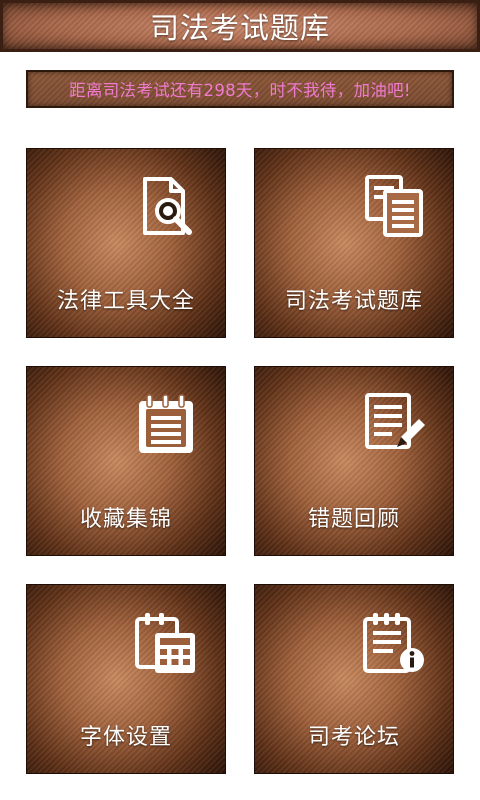  I want to click on tile-label: 法律工具大全, so click(125, 301).